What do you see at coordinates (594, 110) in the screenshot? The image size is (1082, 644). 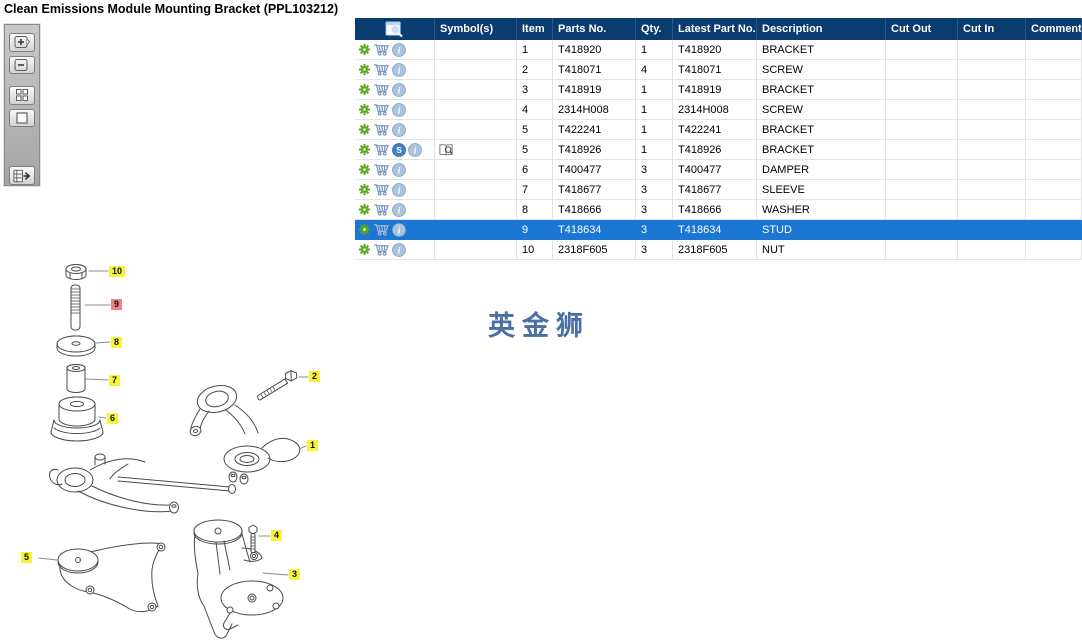 I see `cell-parts_no: 2314H008` at bounding box center [594, 110].